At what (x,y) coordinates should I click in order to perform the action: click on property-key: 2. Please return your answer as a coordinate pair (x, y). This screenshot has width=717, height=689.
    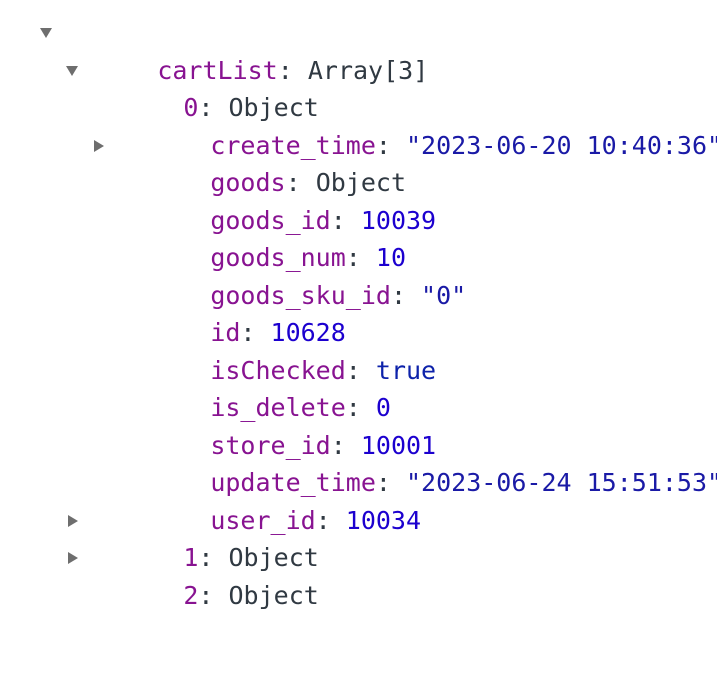
    Looking at the image, I should click on (191, 595).